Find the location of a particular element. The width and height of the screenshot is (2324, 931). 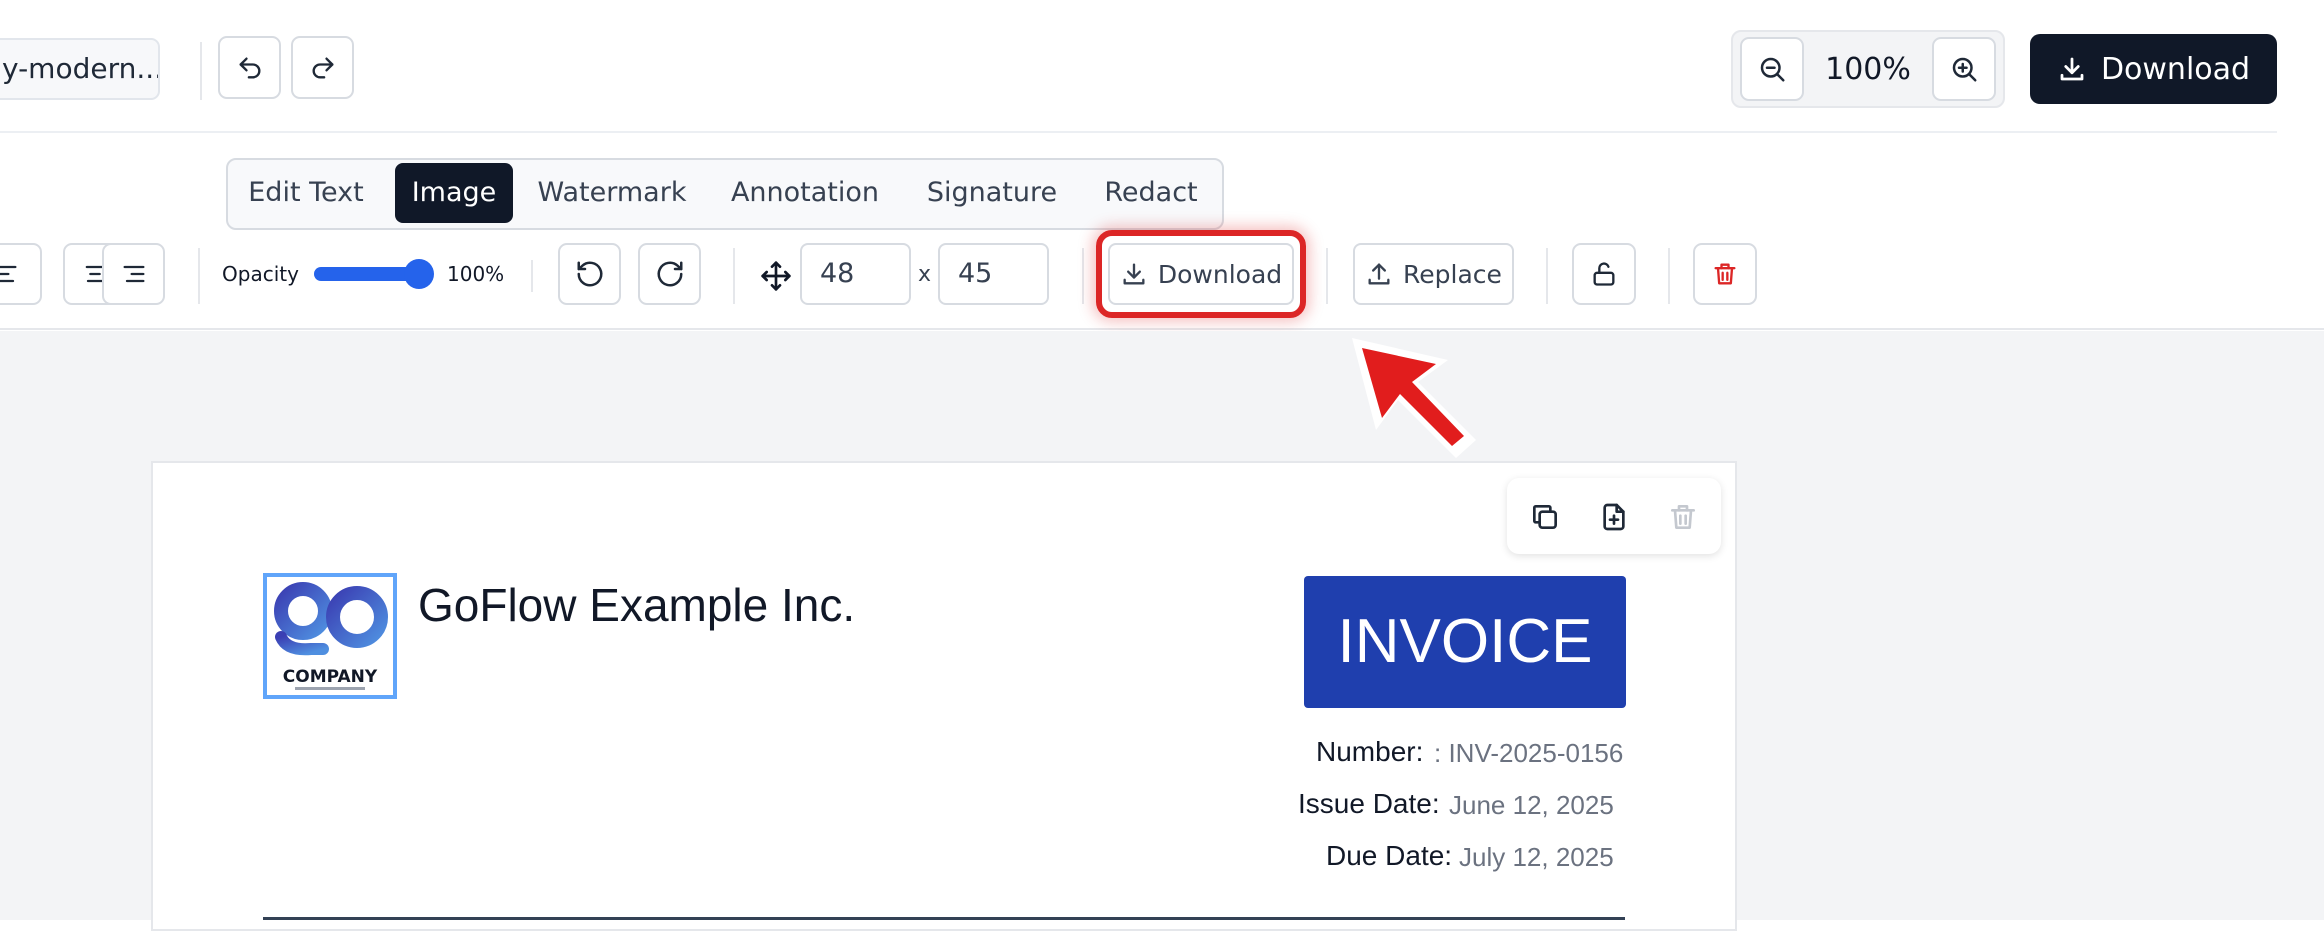

rotate-right-button is located at coordinates (669, 274).